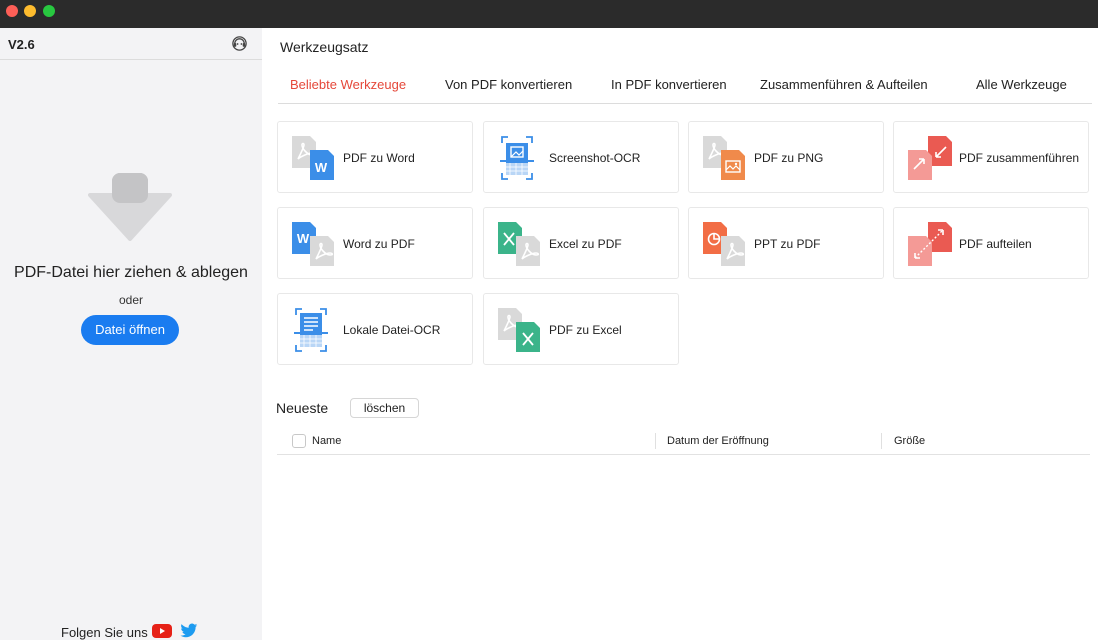  What do you see at coordinates (313, 244) in the screenshot?
I see `word-to-pdf-icon: W` at bounding box center [313, 244].